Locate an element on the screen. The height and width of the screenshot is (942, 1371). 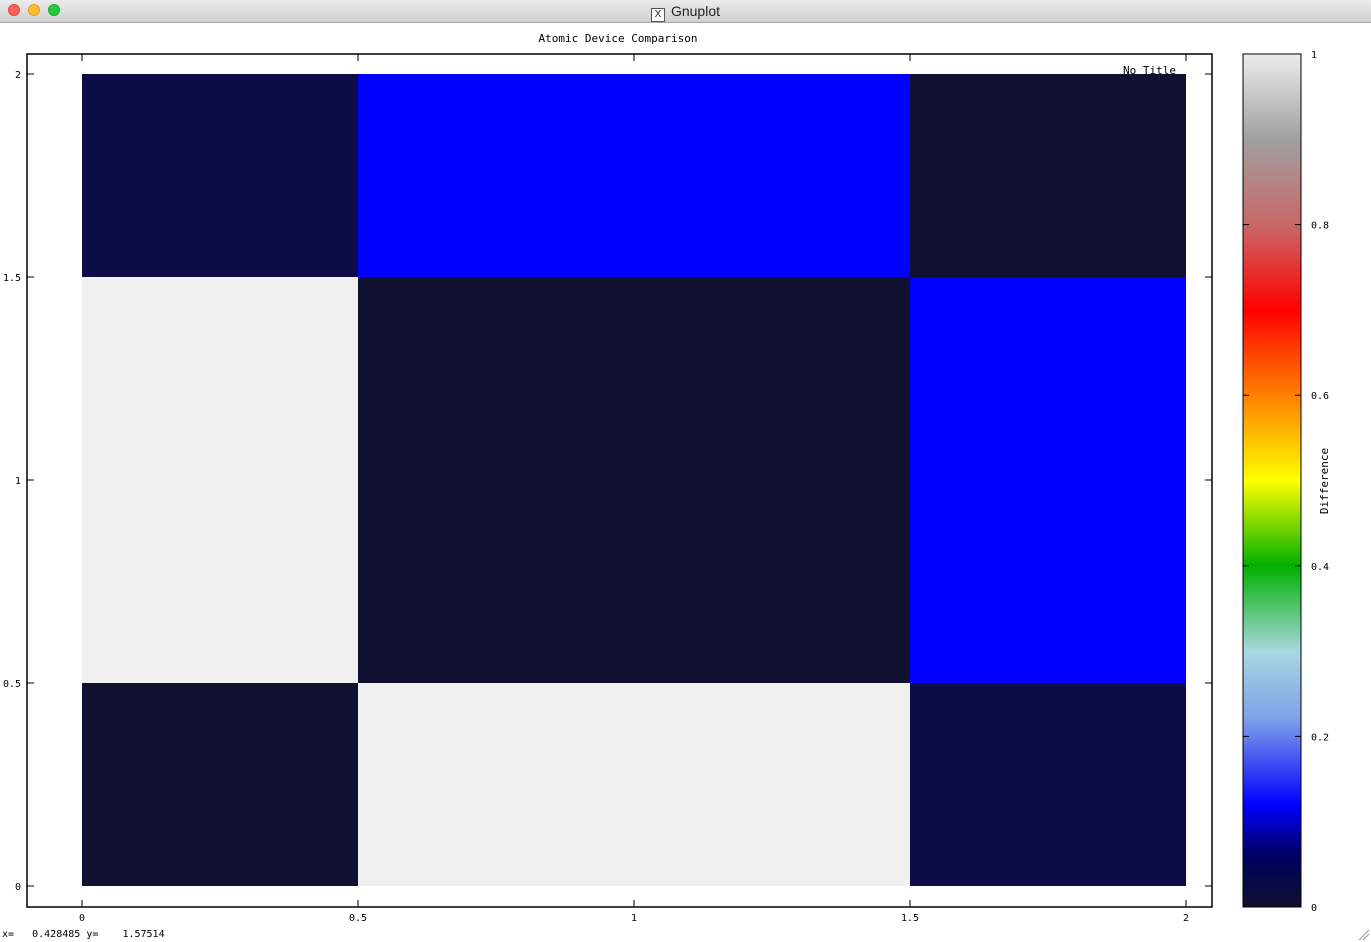
x-coord-value: 0.428485 is located at coordinates (56, 934).